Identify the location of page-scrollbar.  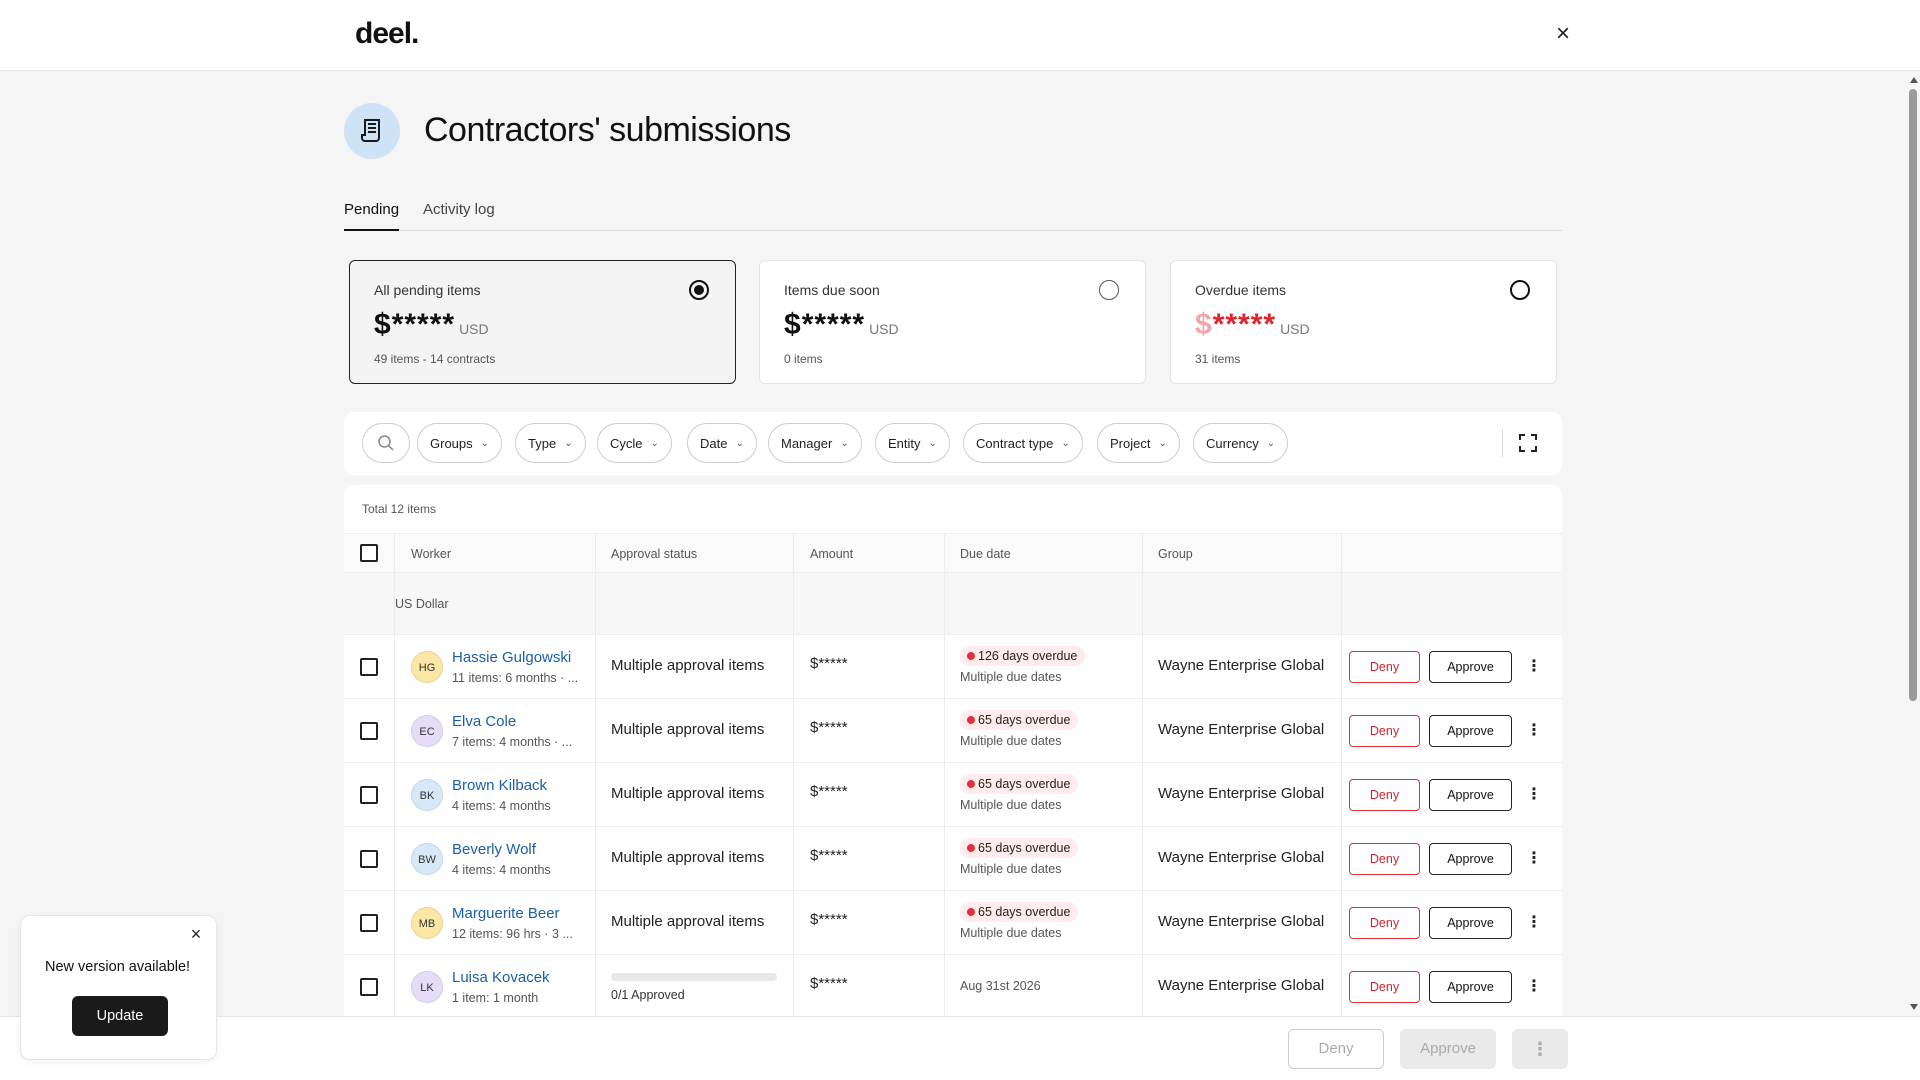
(1913, 543).